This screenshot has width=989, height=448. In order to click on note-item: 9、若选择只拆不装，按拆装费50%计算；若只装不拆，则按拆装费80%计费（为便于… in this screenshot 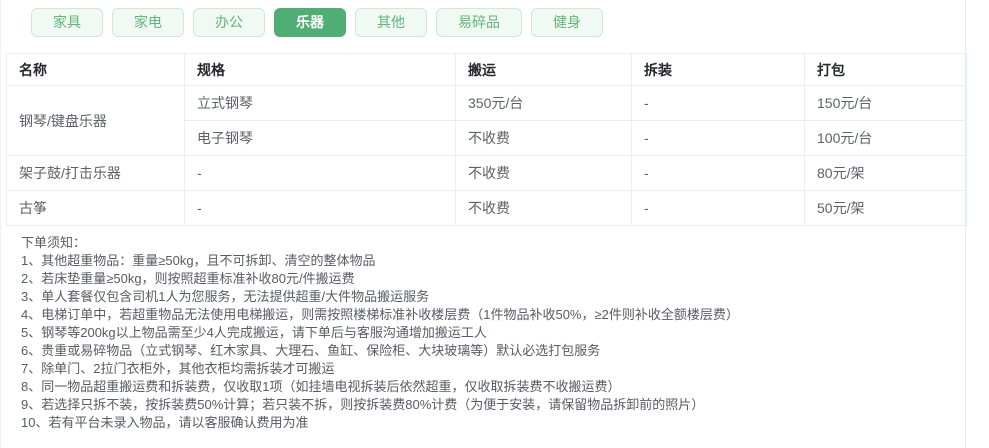, I will do `click(363, 404)`.